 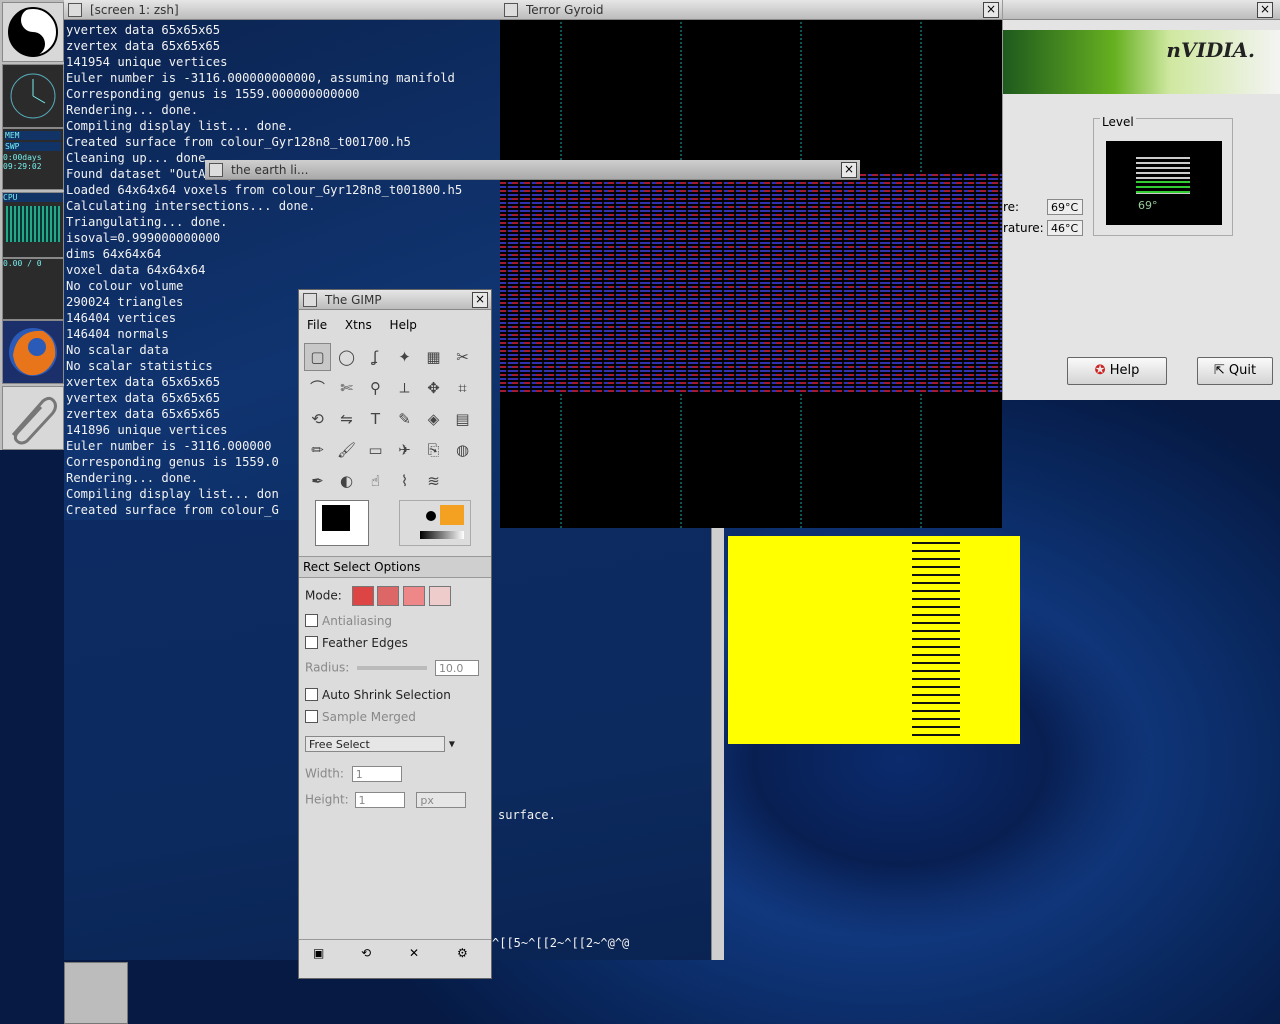 What do you see at coordinates (441, 800) in the screenshot?
I see `unit-select: px` at bounding box center [441, 800].